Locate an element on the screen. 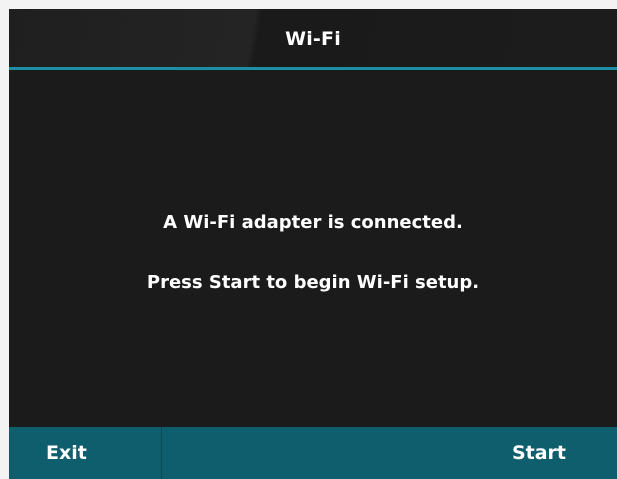 The height and width of the screenshot is (479, 617). exit-softkey: Exit is located at coordinates (85, 453).